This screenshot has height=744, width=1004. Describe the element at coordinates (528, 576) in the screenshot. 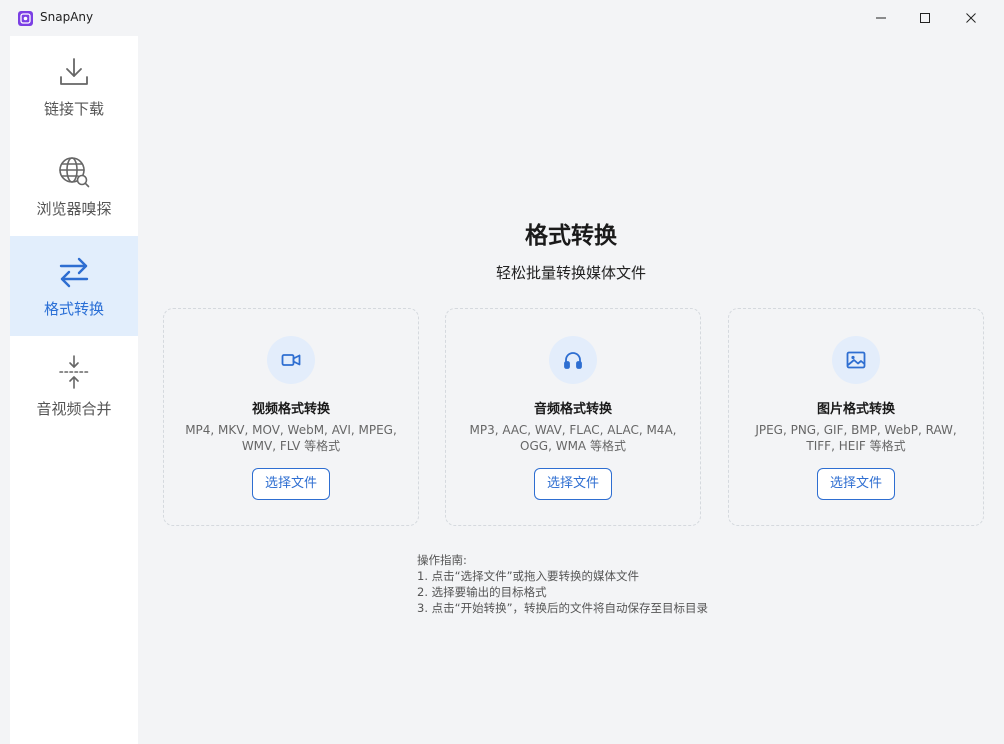

I see `guide-step: 1. 点击“选择文件”或拖入要转换的媒体文件` at that location.